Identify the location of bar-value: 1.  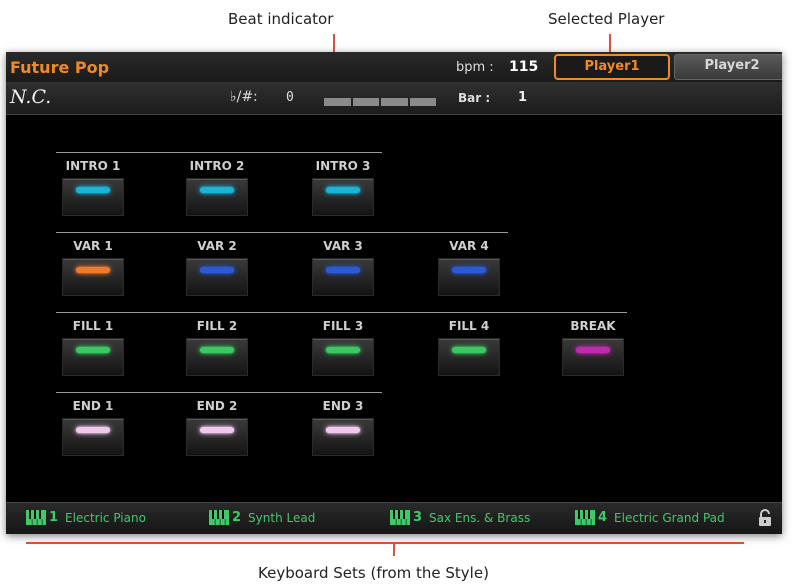
(523, 97).